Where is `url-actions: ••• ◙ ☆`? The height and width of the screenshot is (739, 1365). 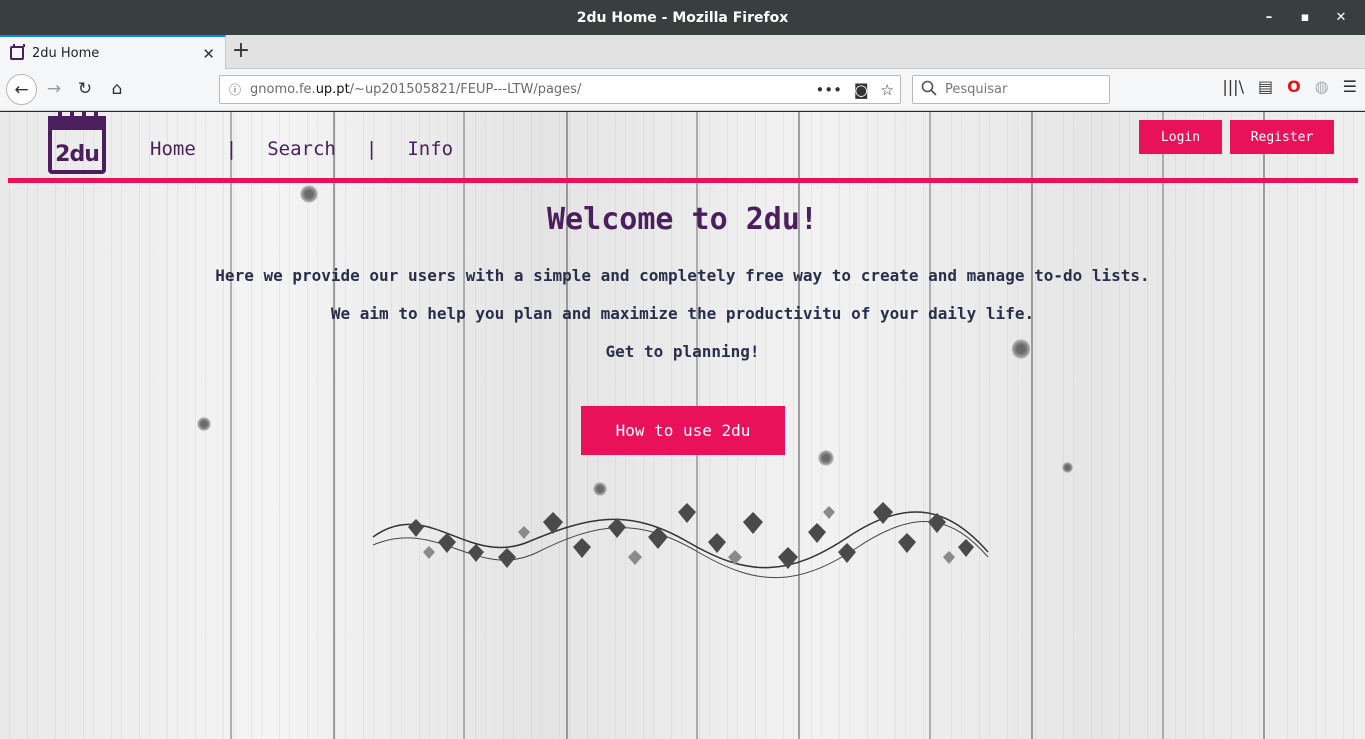
url-actions: ••• ◙ ☆ is located at coordinates (857, 90).